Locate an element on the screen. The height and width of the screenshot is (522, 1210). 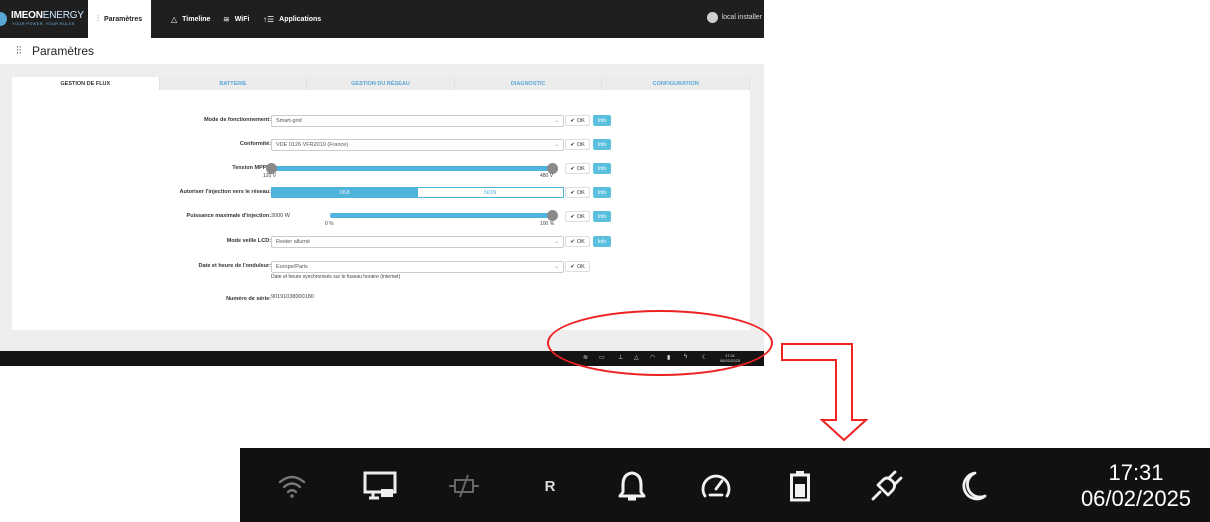
mppt-slider-track is located at coordinates (411, 168).